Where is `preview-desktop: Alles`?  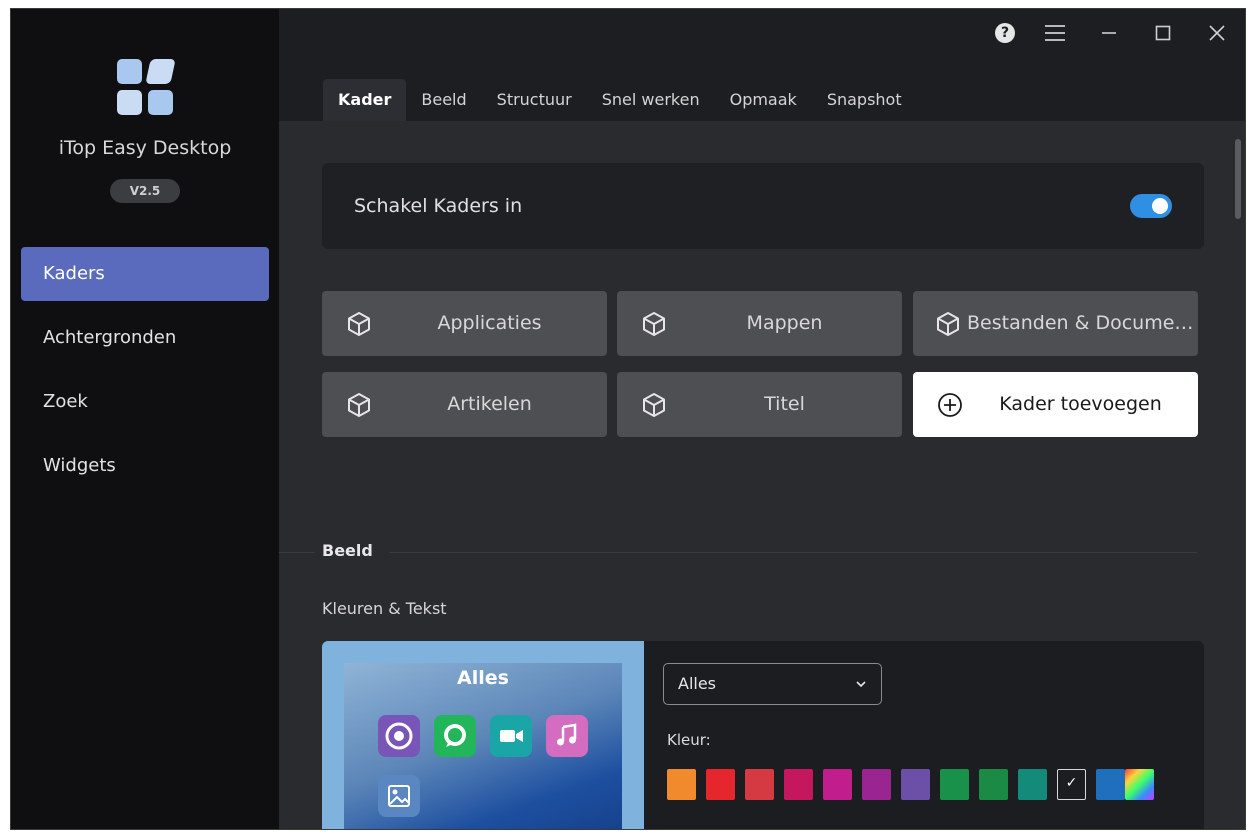 preview-desktop: Alles is located at coordinates (483, 746).